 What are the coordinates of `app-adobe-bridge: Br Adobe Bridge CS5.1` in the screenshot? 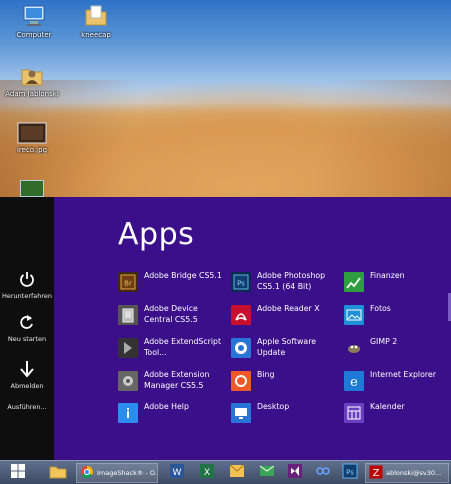 It's located at (173, 281).